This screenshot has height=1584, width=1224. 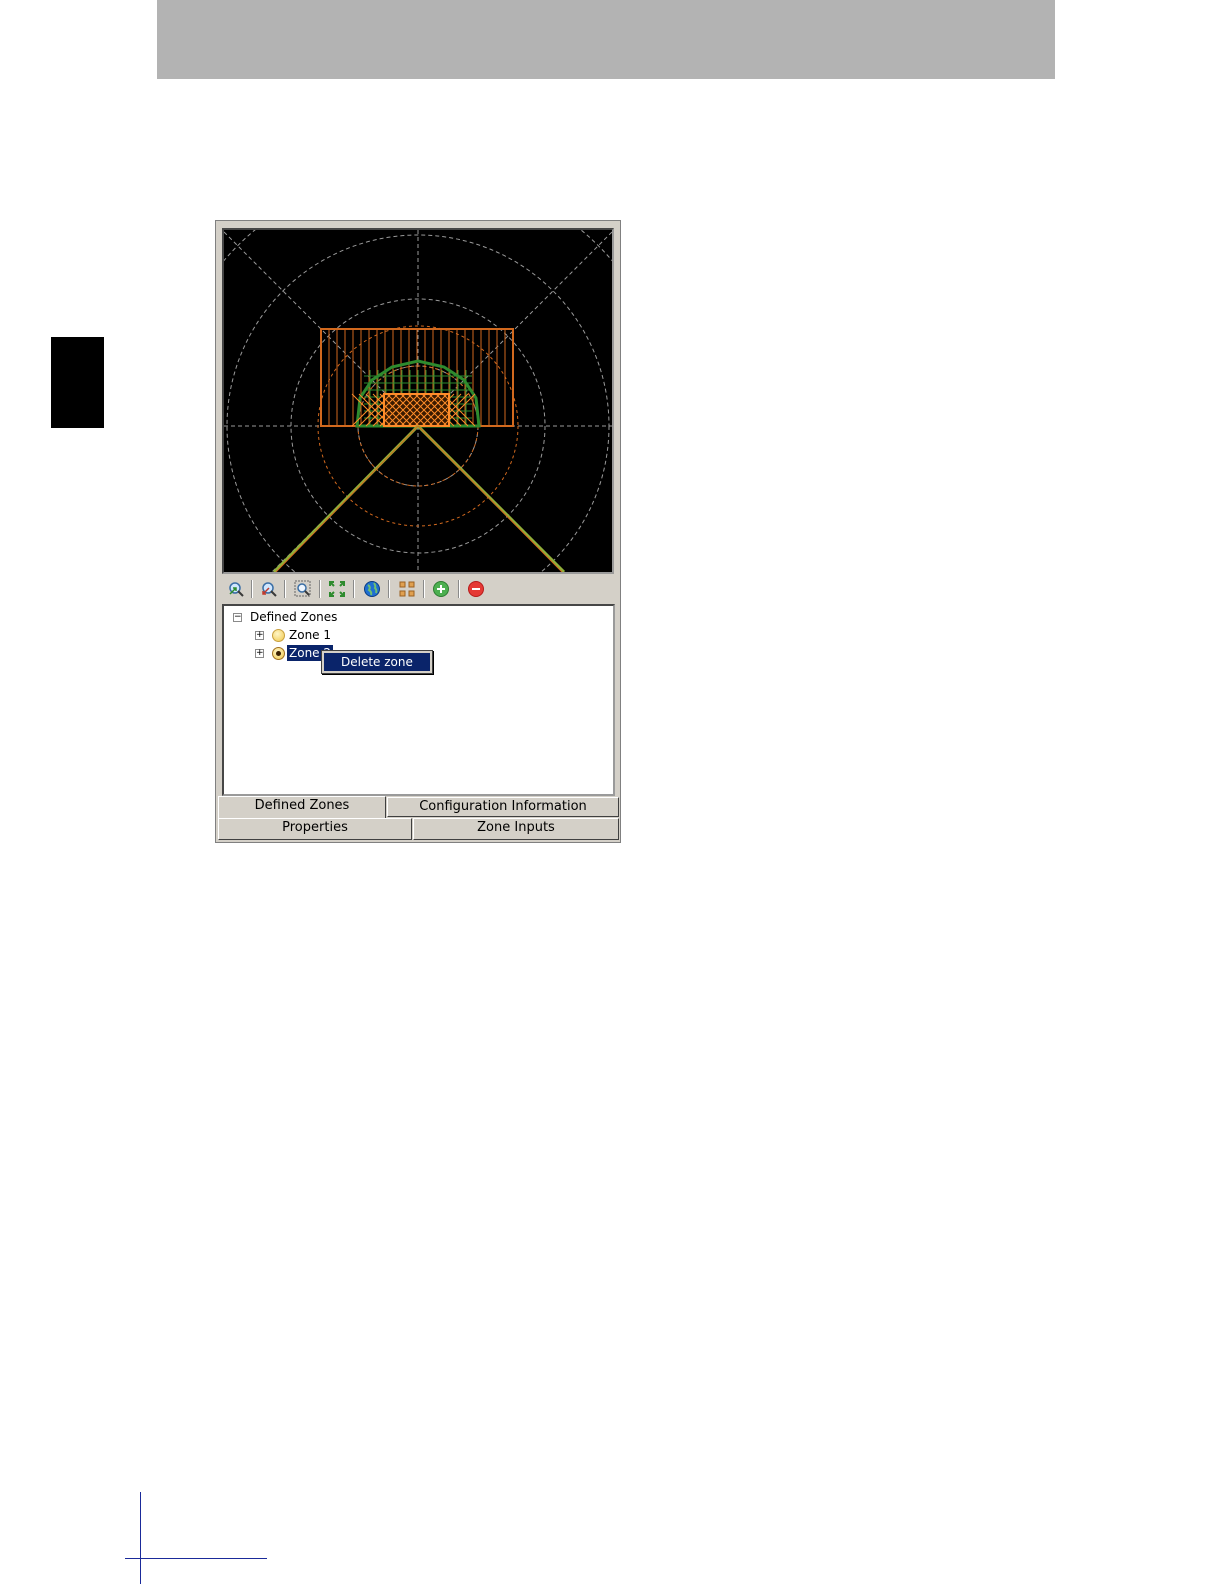 What do you see at coordinates (372, 589) in the screenshot?
I see `globe-icon` at bounding box center [372, 589].